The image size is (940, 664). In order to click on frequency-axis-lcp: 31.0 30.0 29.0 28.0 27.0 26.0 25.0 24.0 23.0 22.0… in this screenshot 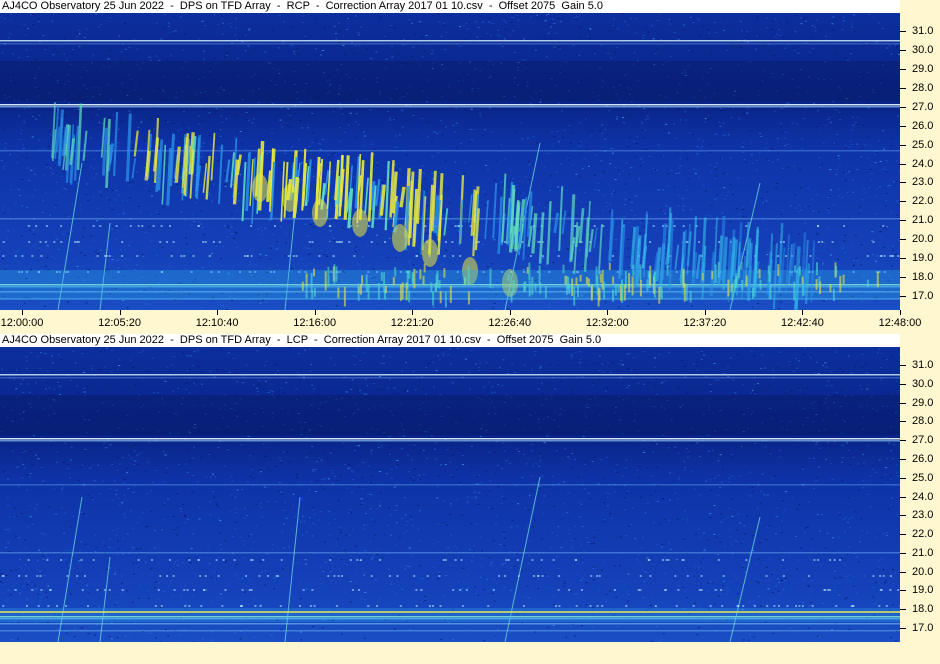, I will do `click(920, 494)`.